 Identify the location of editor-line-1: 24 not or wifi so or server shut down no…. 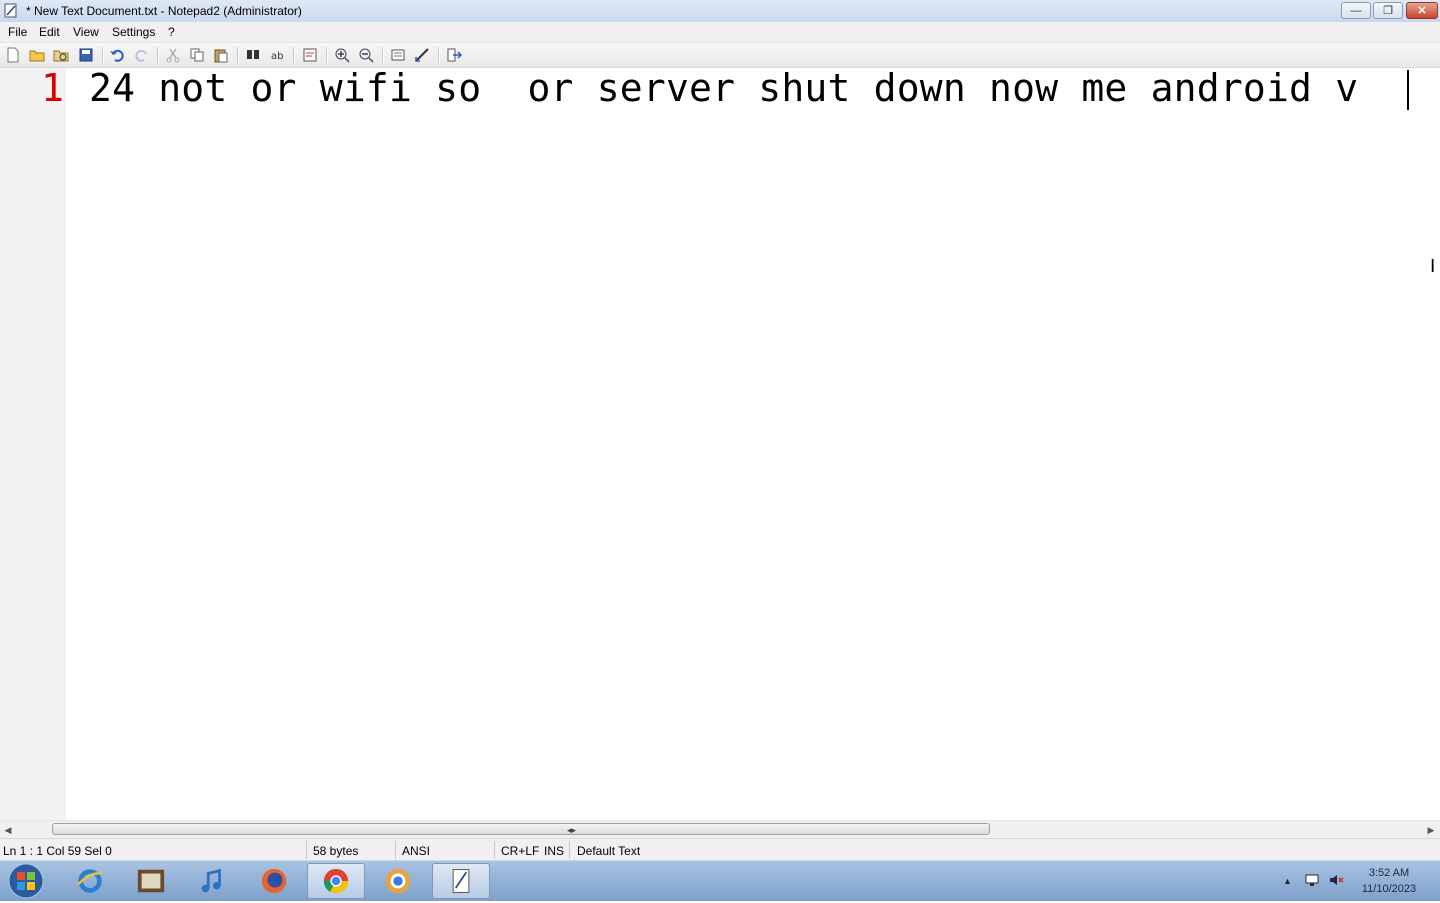
(723, 88).